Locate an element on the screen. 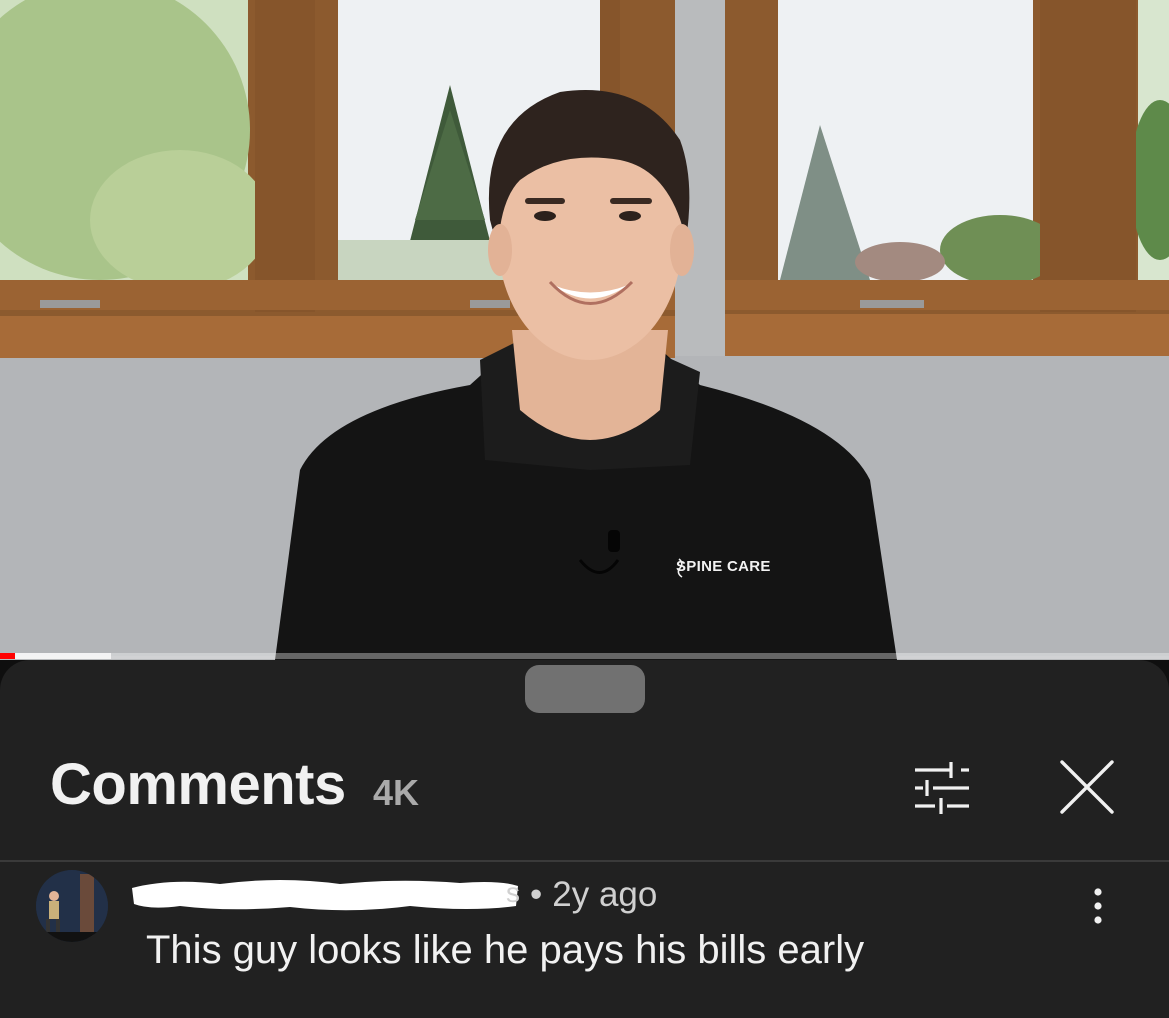 The width and height of the screenshot is (1169, 1018). author-name-redacted: s is located at coordinates (325, 895).